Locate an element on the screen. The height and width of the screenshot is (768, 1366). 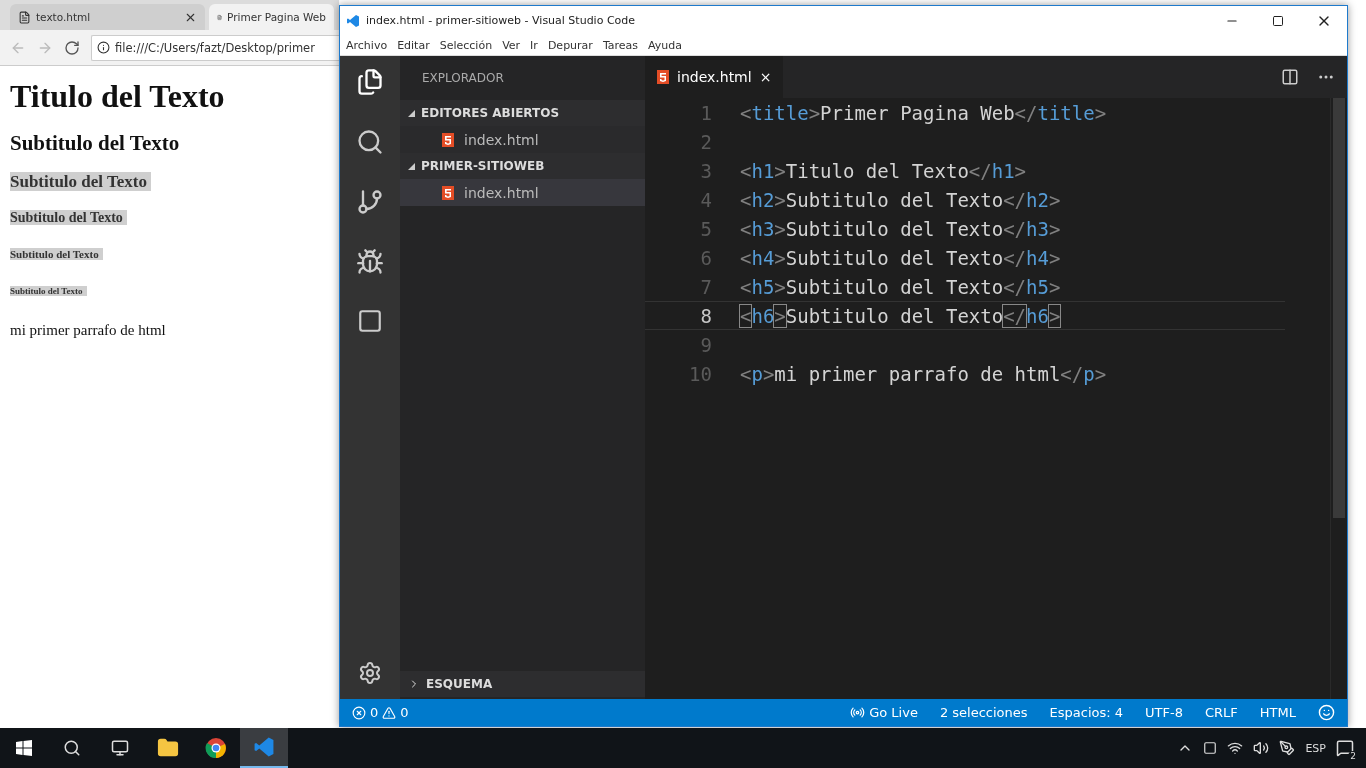
line-number: 8 is located at coordinates (706, 315).